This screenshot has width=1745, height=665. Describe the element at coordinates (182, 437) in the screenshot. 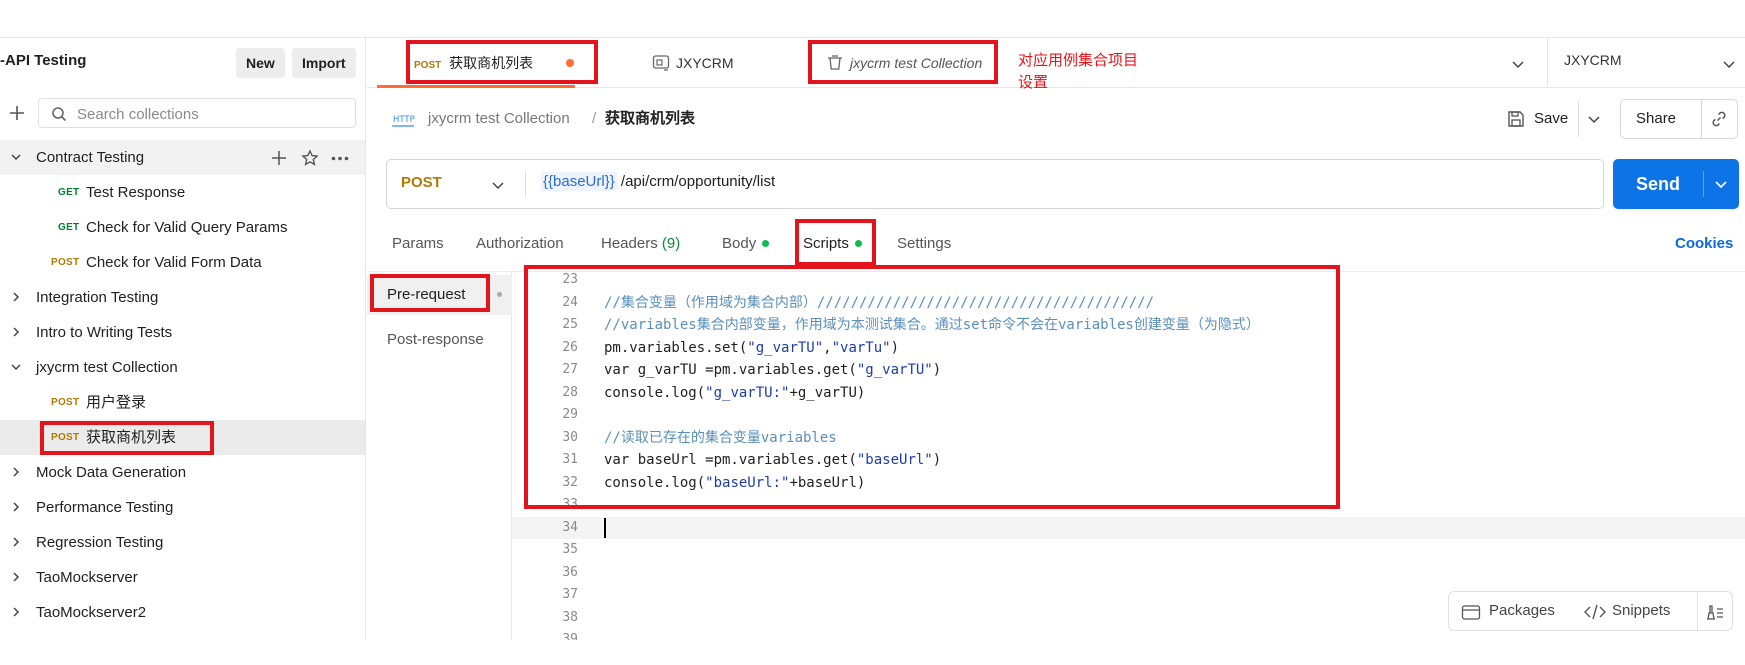

I see `request-item-selected: POST 获取商机列表` at that location.